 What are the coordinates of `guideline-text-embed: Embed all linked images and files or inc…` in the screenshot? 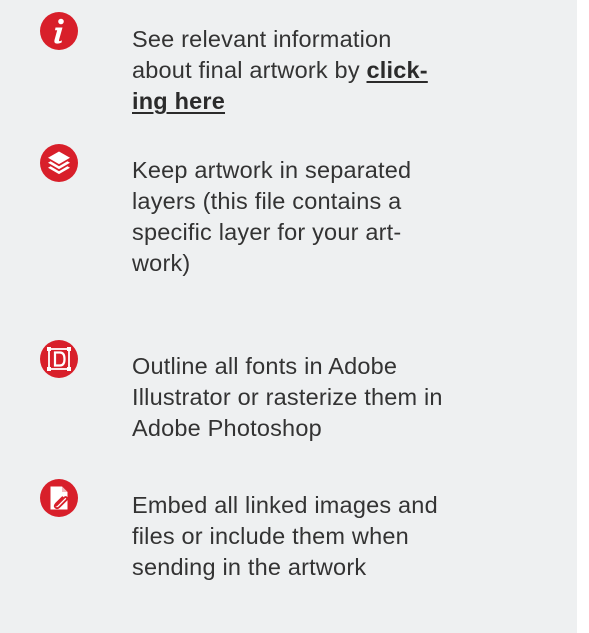 It's located at (352, 536).